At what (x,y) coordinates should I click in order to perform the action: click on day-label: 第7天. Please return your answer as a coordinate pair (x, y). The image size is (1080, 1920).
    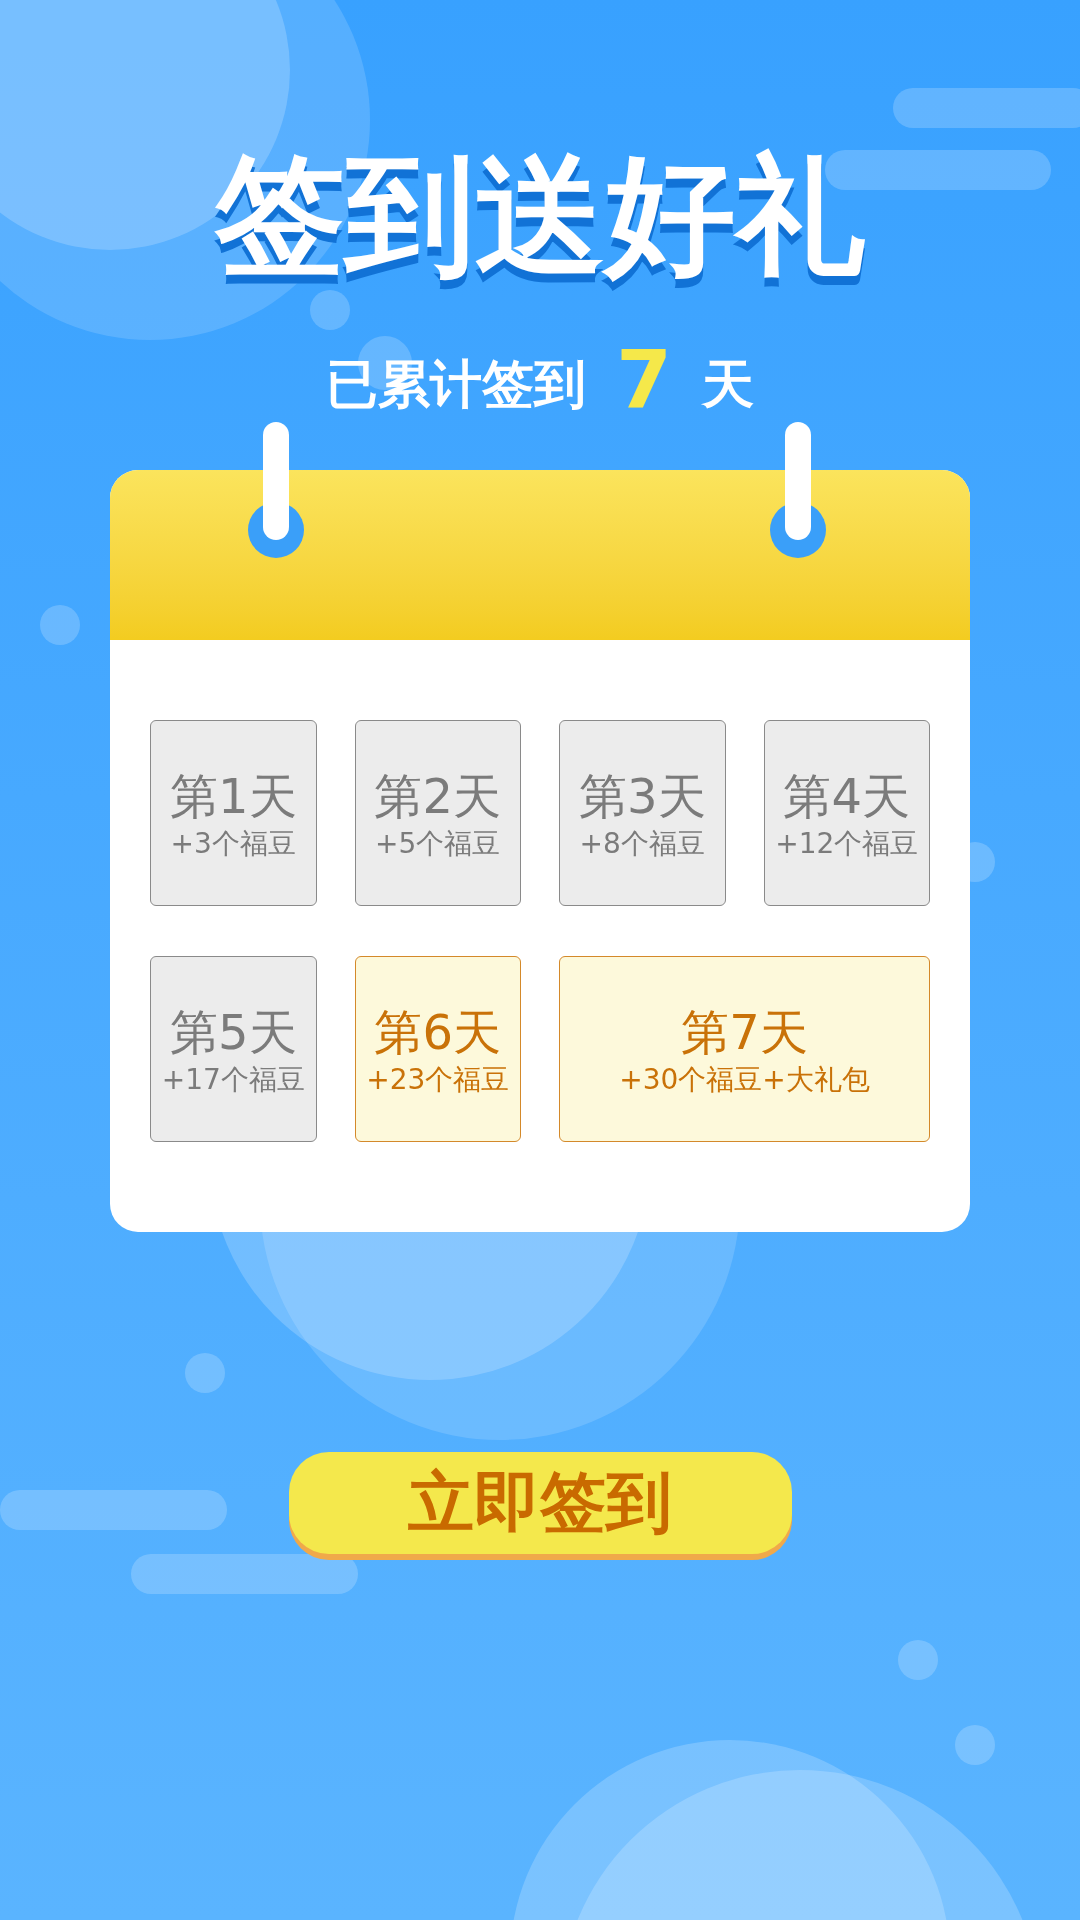
    Looking at the image, I should click on (744, 1032).